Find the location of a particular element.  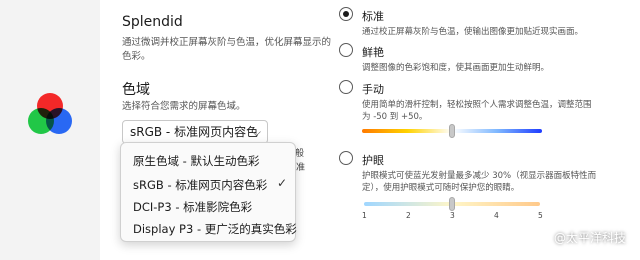

check-icon: ✓ is located at coordinates (281, 183).